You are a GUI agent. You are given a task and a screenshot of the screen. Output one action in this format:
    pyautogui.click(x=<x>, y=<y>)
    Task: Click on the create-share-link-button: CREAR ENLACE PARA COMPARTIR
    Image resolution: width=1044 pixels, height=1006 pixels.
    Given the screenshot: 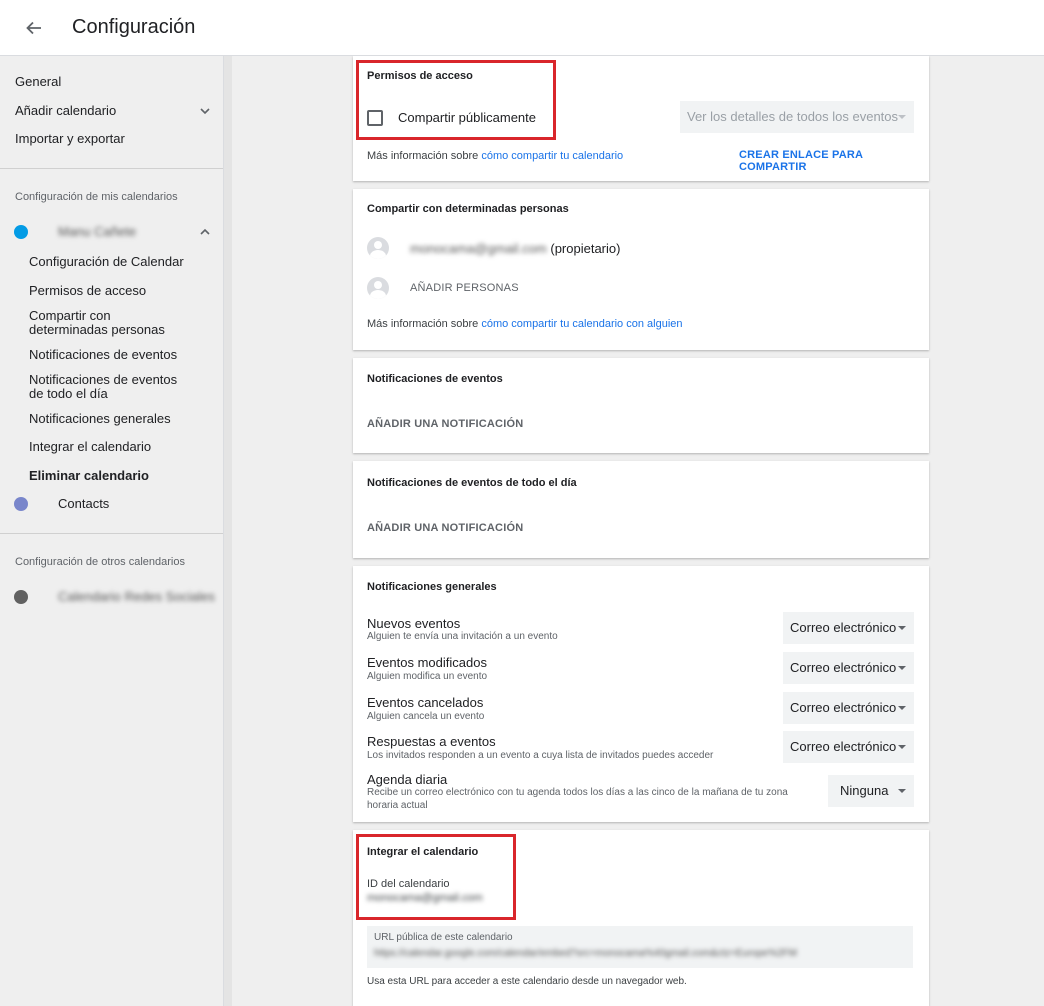 What is the action you would take?
    pyautogui.click(x=834, y=161)
    